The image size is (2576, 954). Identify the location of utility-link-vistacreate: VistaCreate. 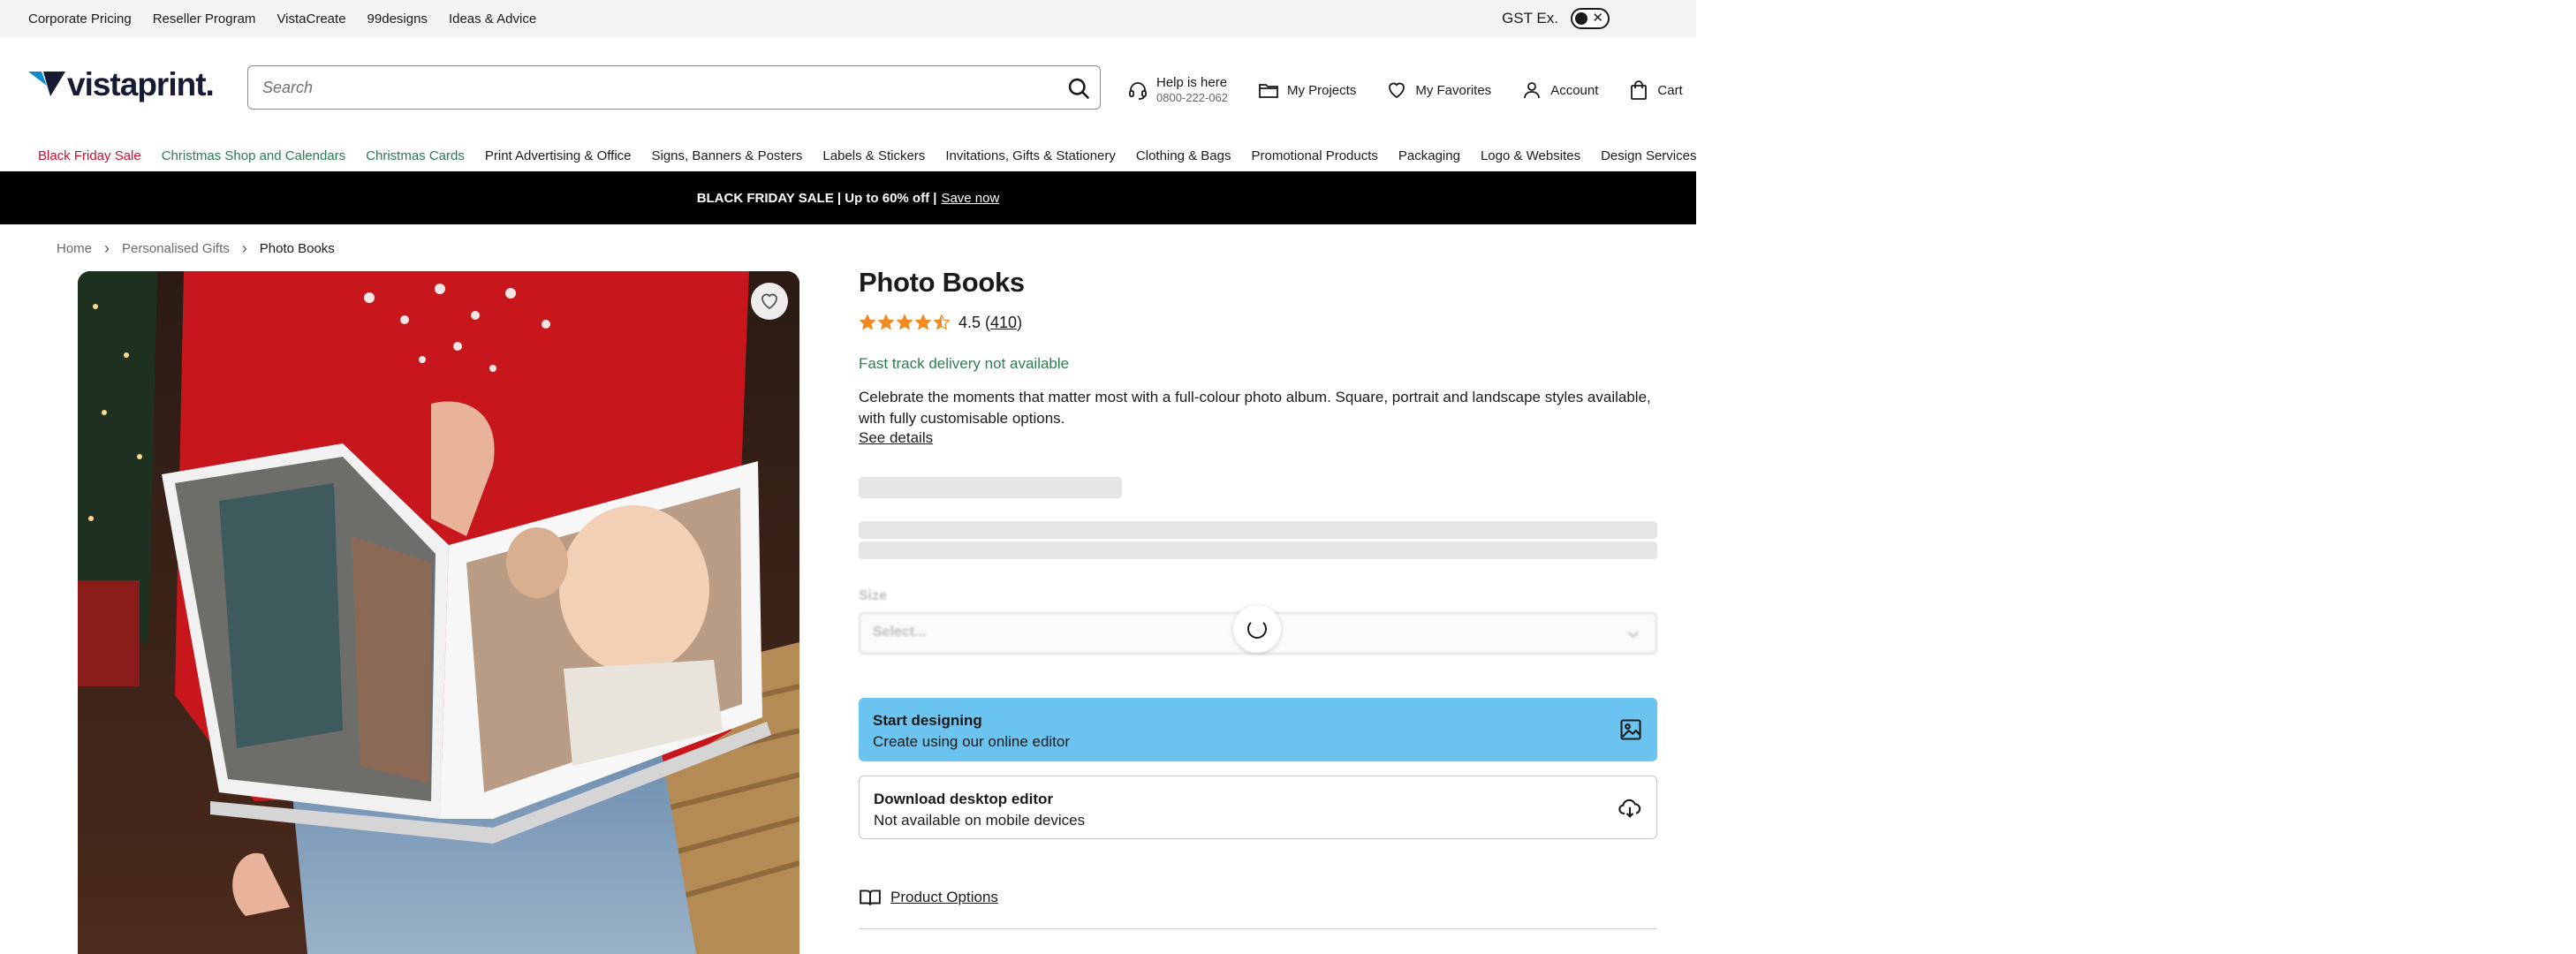
(311, 18).